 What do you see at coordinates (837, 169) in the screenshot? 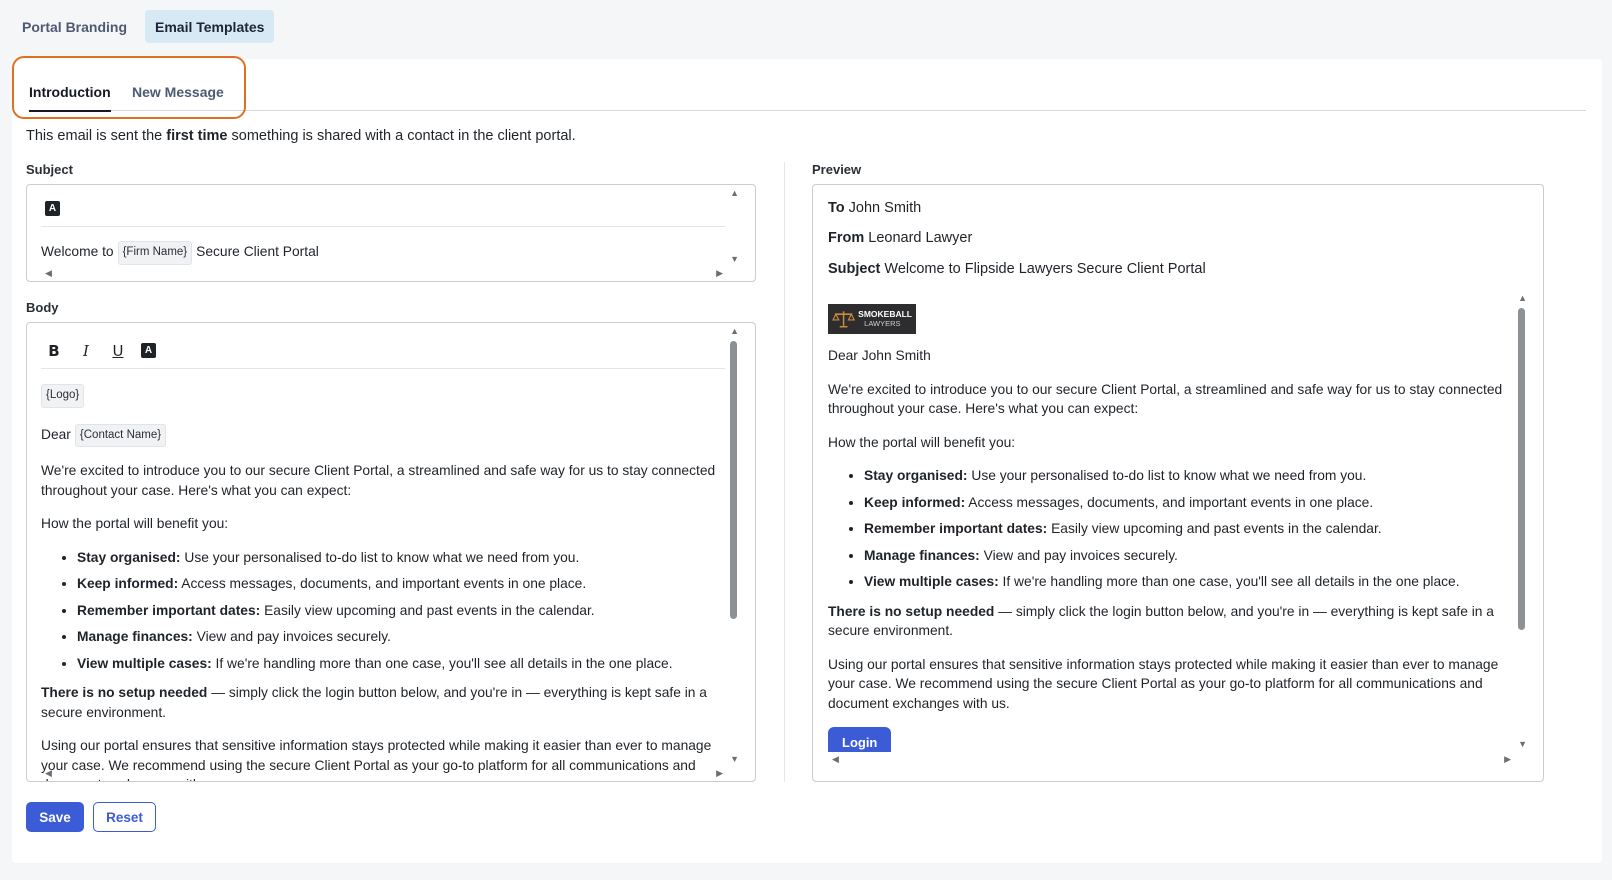
I see `preview-label: Preview` at bounding box center [837, 169].